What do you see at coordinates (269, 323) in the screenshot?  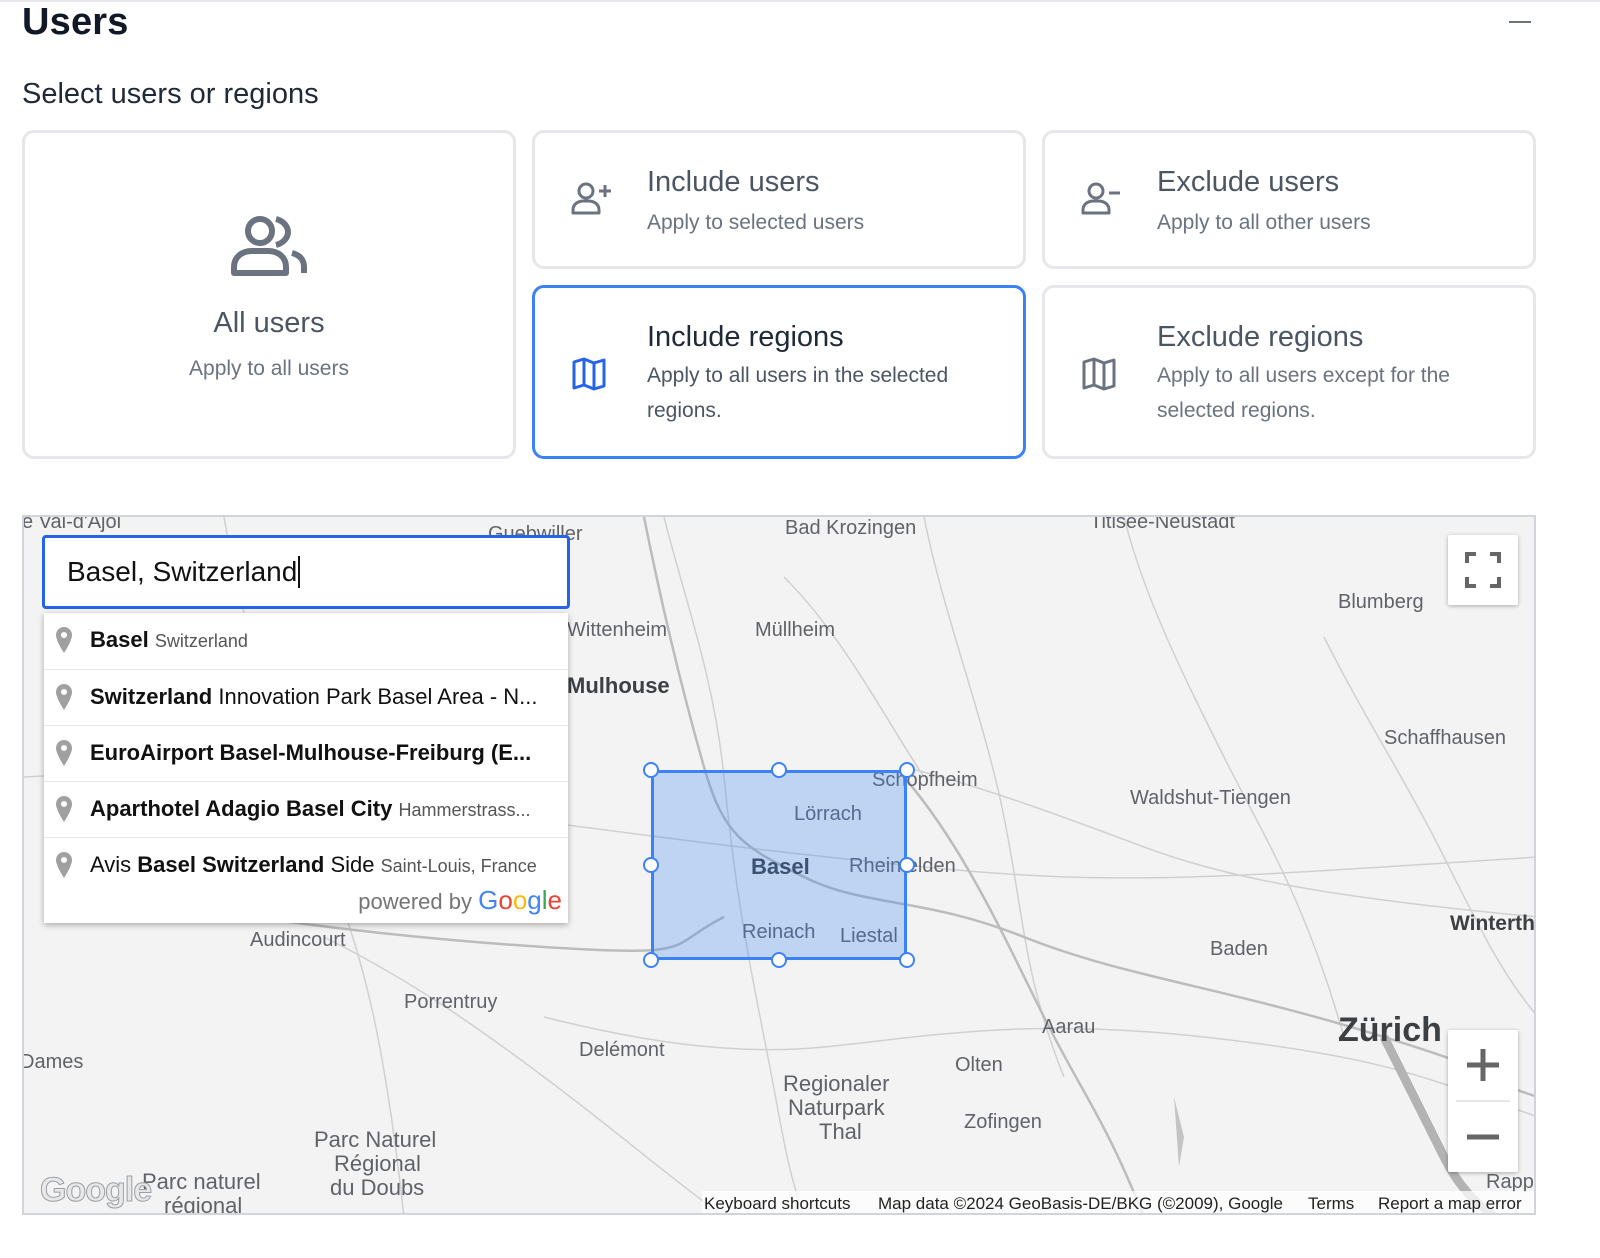 I see `all-users-title: All users` at bounding box center [269, 323].